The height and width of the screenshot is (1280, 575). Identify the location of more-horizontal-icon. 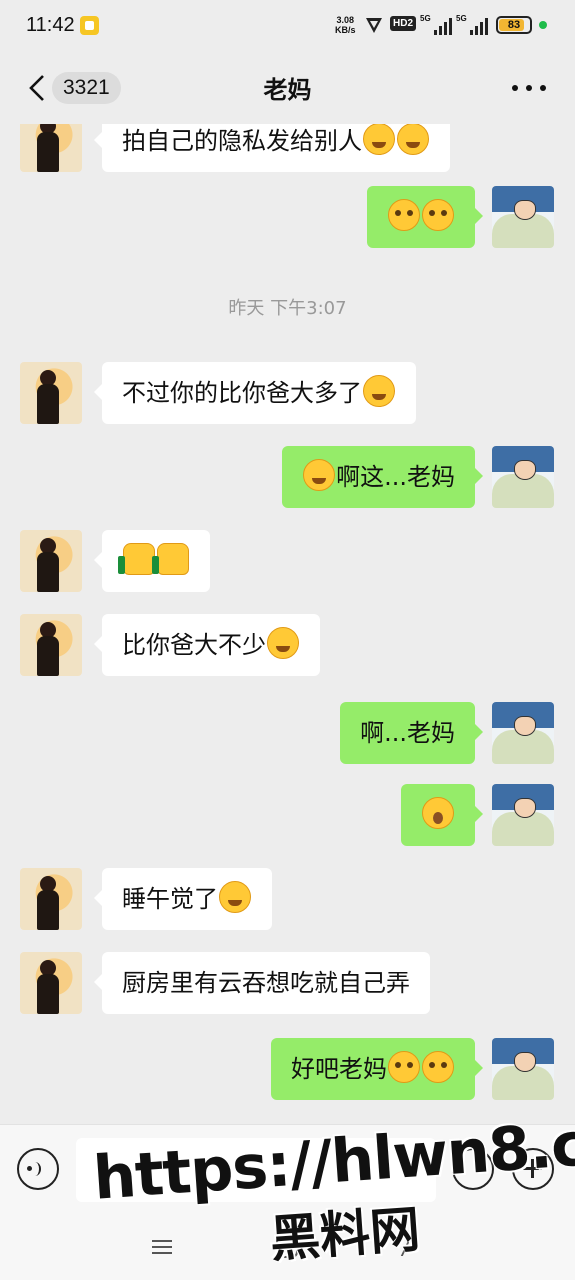
(529, 88).